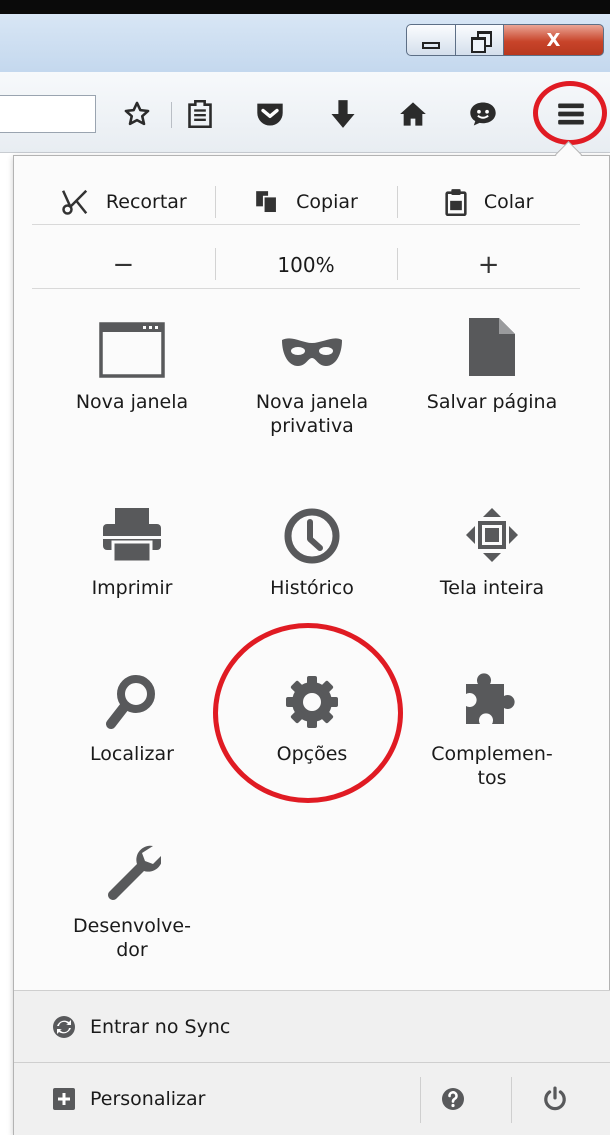 The height and width of the screenshot is (1135, 610). Describe the element at coordinates (132, 588) in the screenshot. I see `print-label: Imprimir` at that location.